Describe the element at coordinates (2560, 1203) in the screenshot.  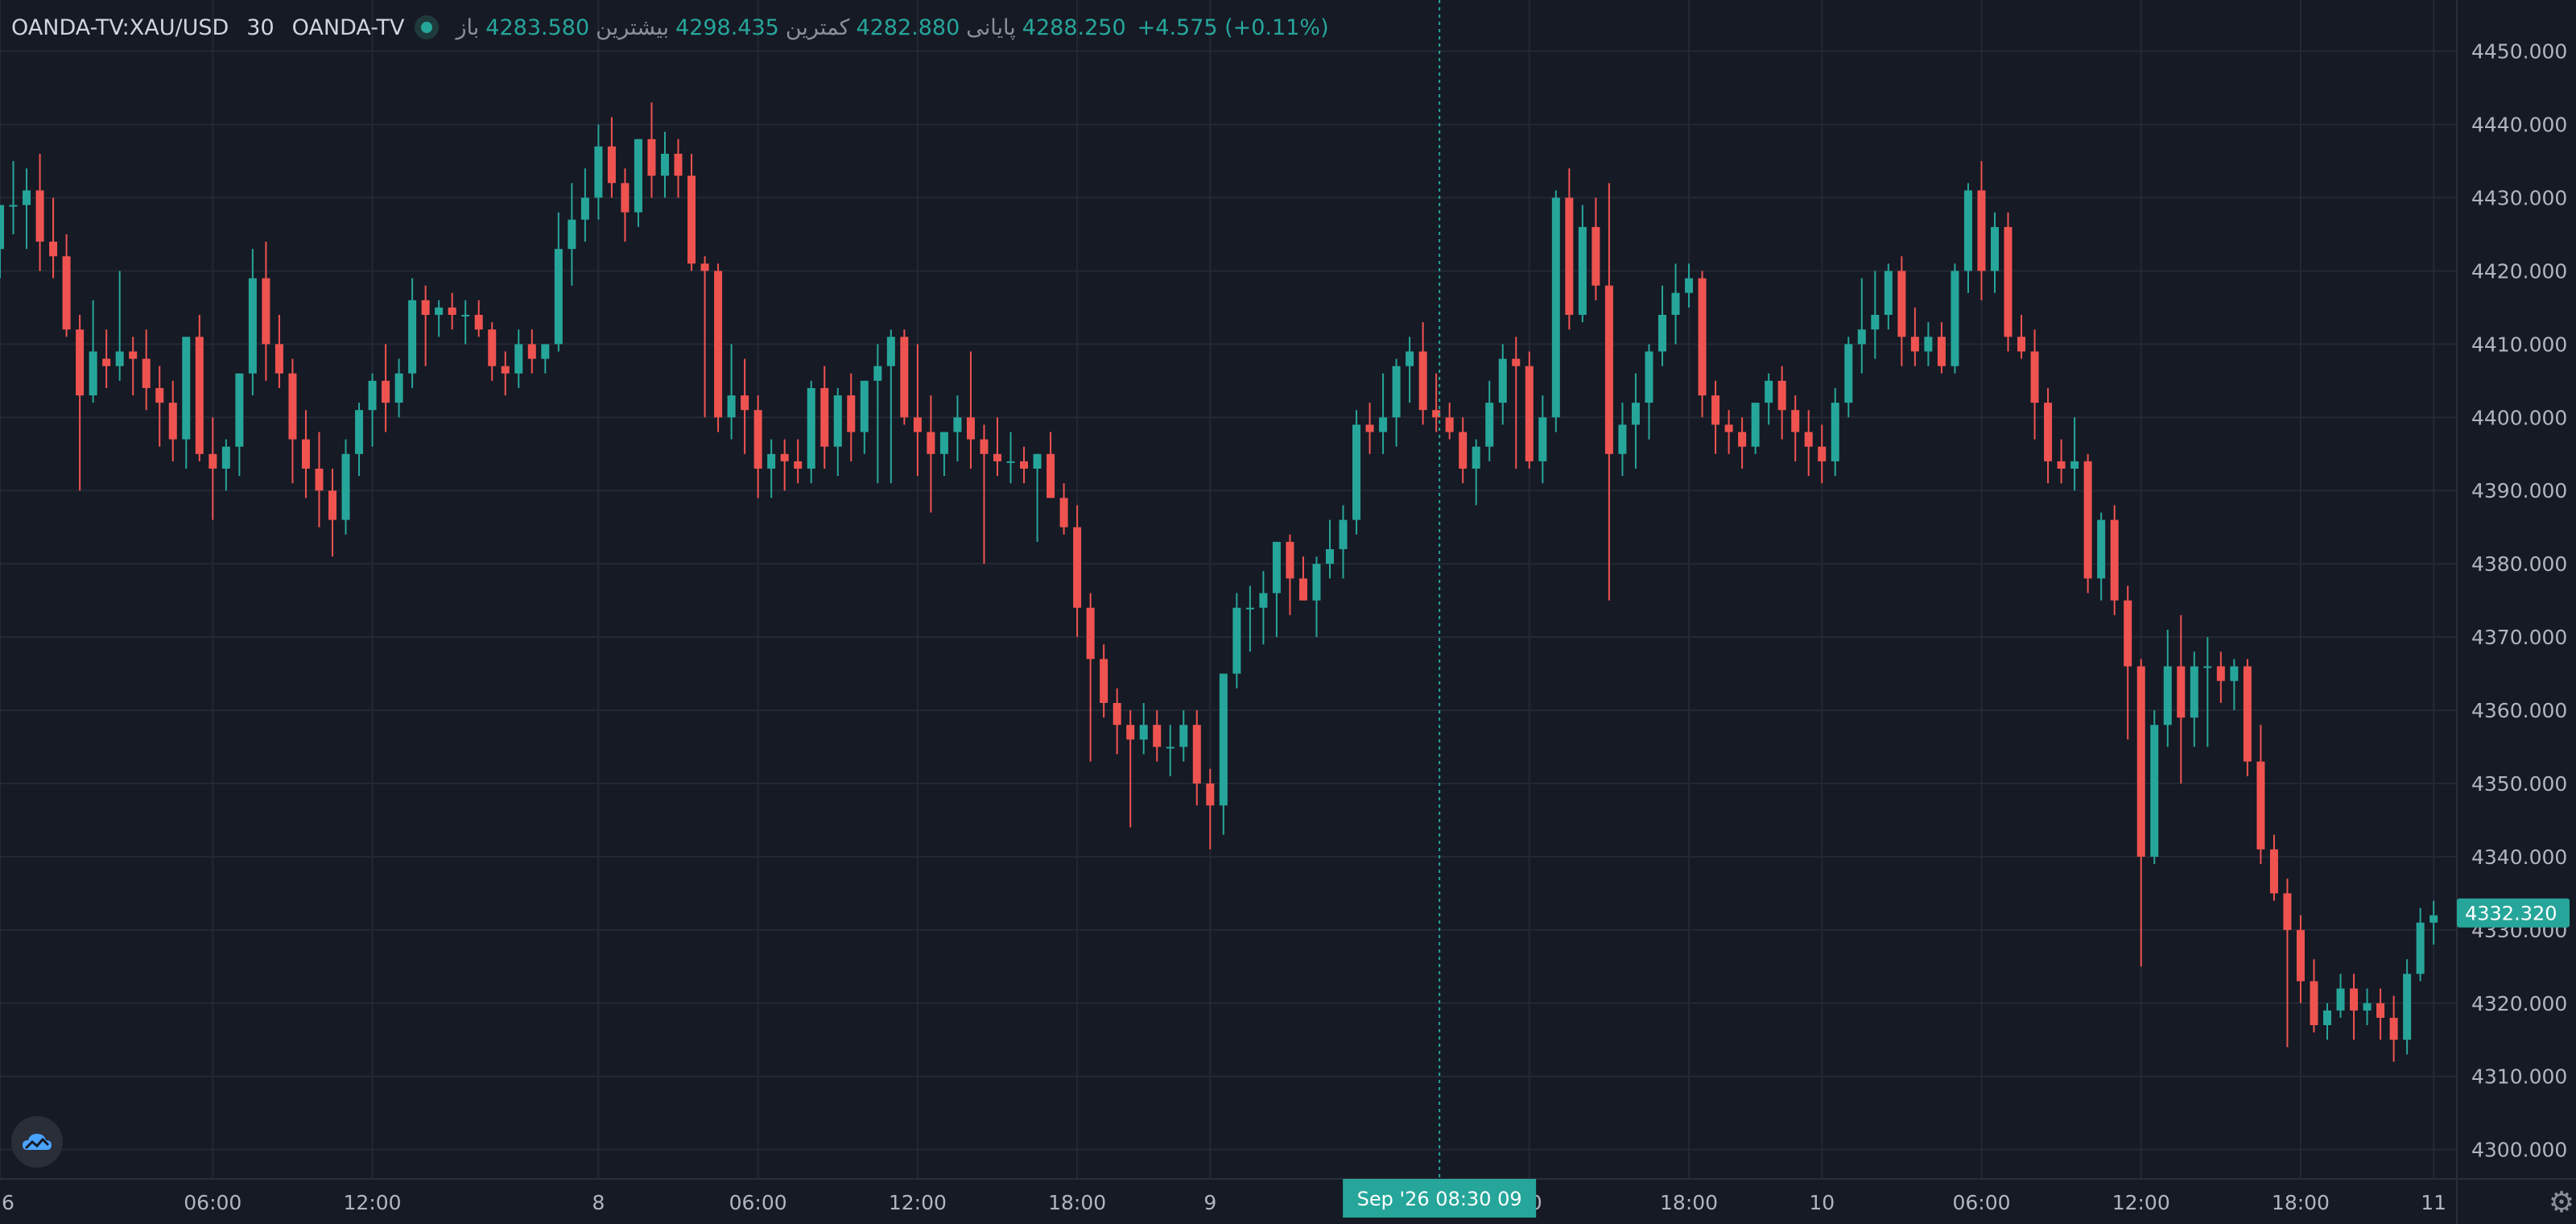
I see `gear-icon: ⚙` at that location.